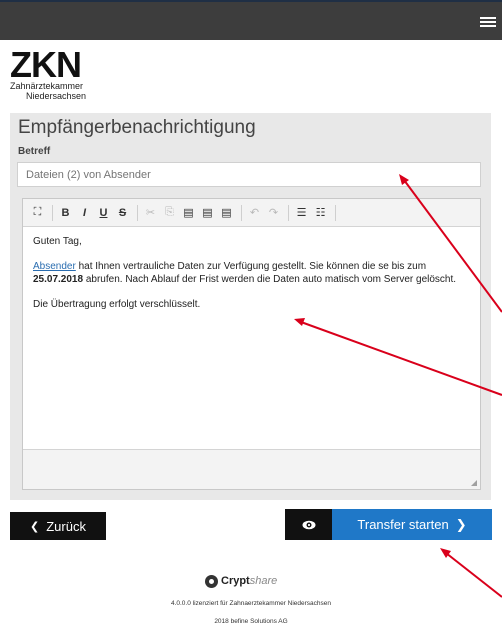  I want to click on fullscreen-icon: ⛶, so click(37, 213).